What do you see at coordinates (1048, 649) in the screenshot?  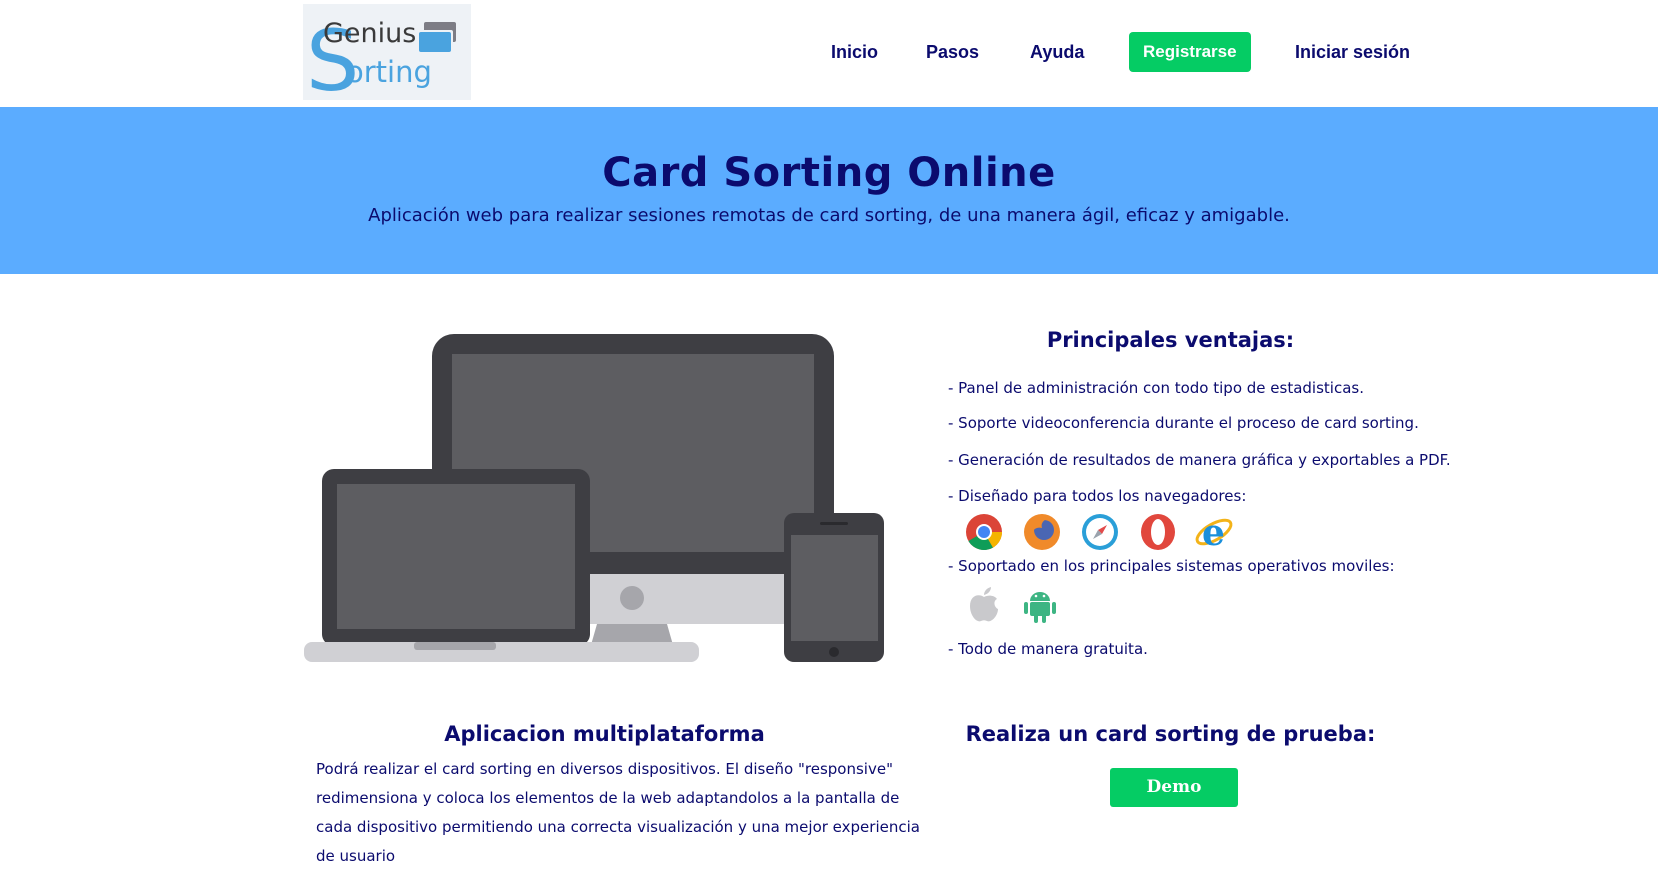 I see `advantage-item: - Todo de manera gratuita.` at bounding box center [1048, 649].